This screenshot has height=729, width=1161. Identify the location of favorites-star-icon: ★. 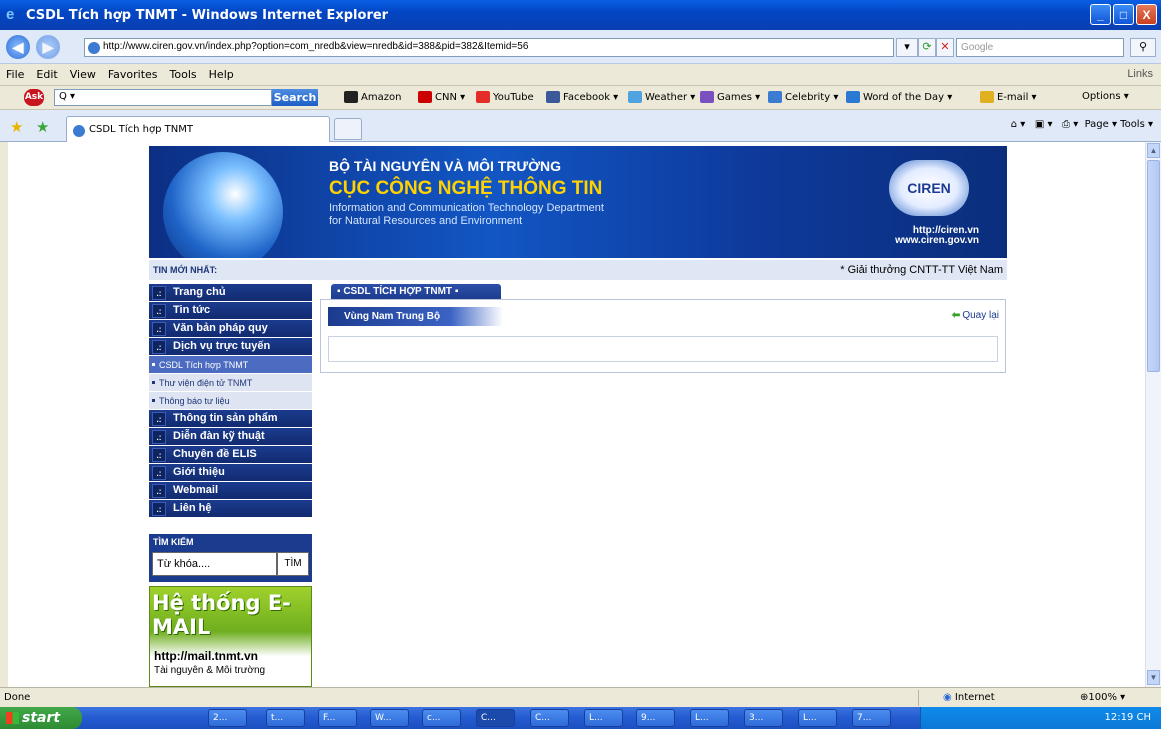
(16, 127).